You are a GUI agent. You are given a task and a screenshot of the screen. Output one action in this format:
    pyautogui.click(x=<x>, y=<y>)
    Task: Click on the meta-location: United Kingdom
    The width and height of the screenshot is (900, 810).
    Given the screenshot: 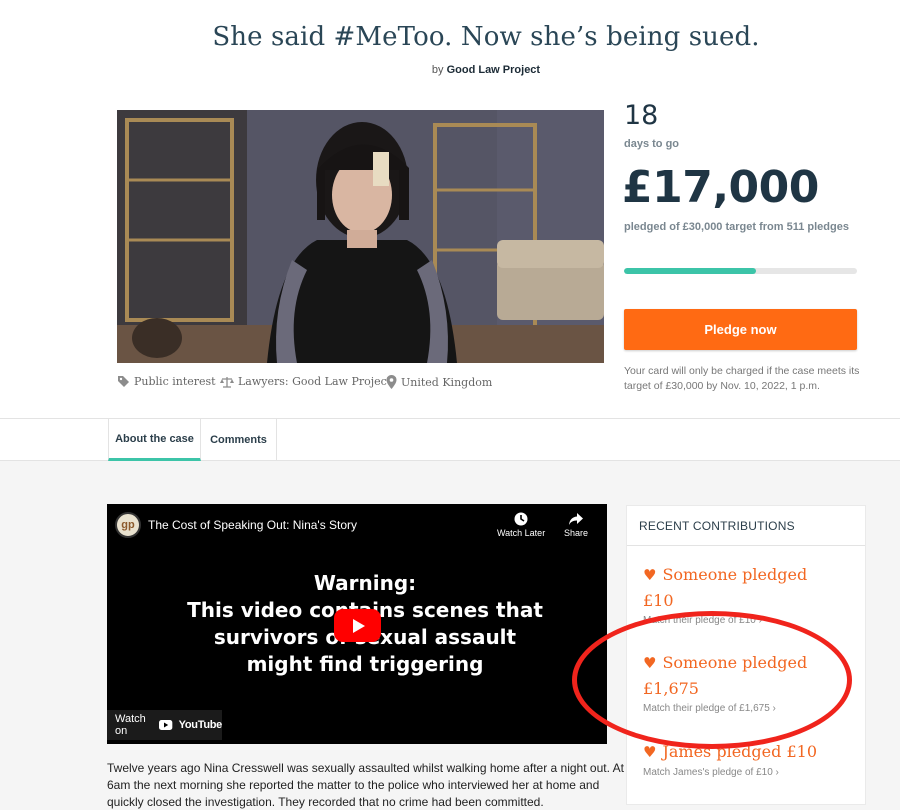 What is the action you would take?
    pyautogui.click(x=439, y=382)
    